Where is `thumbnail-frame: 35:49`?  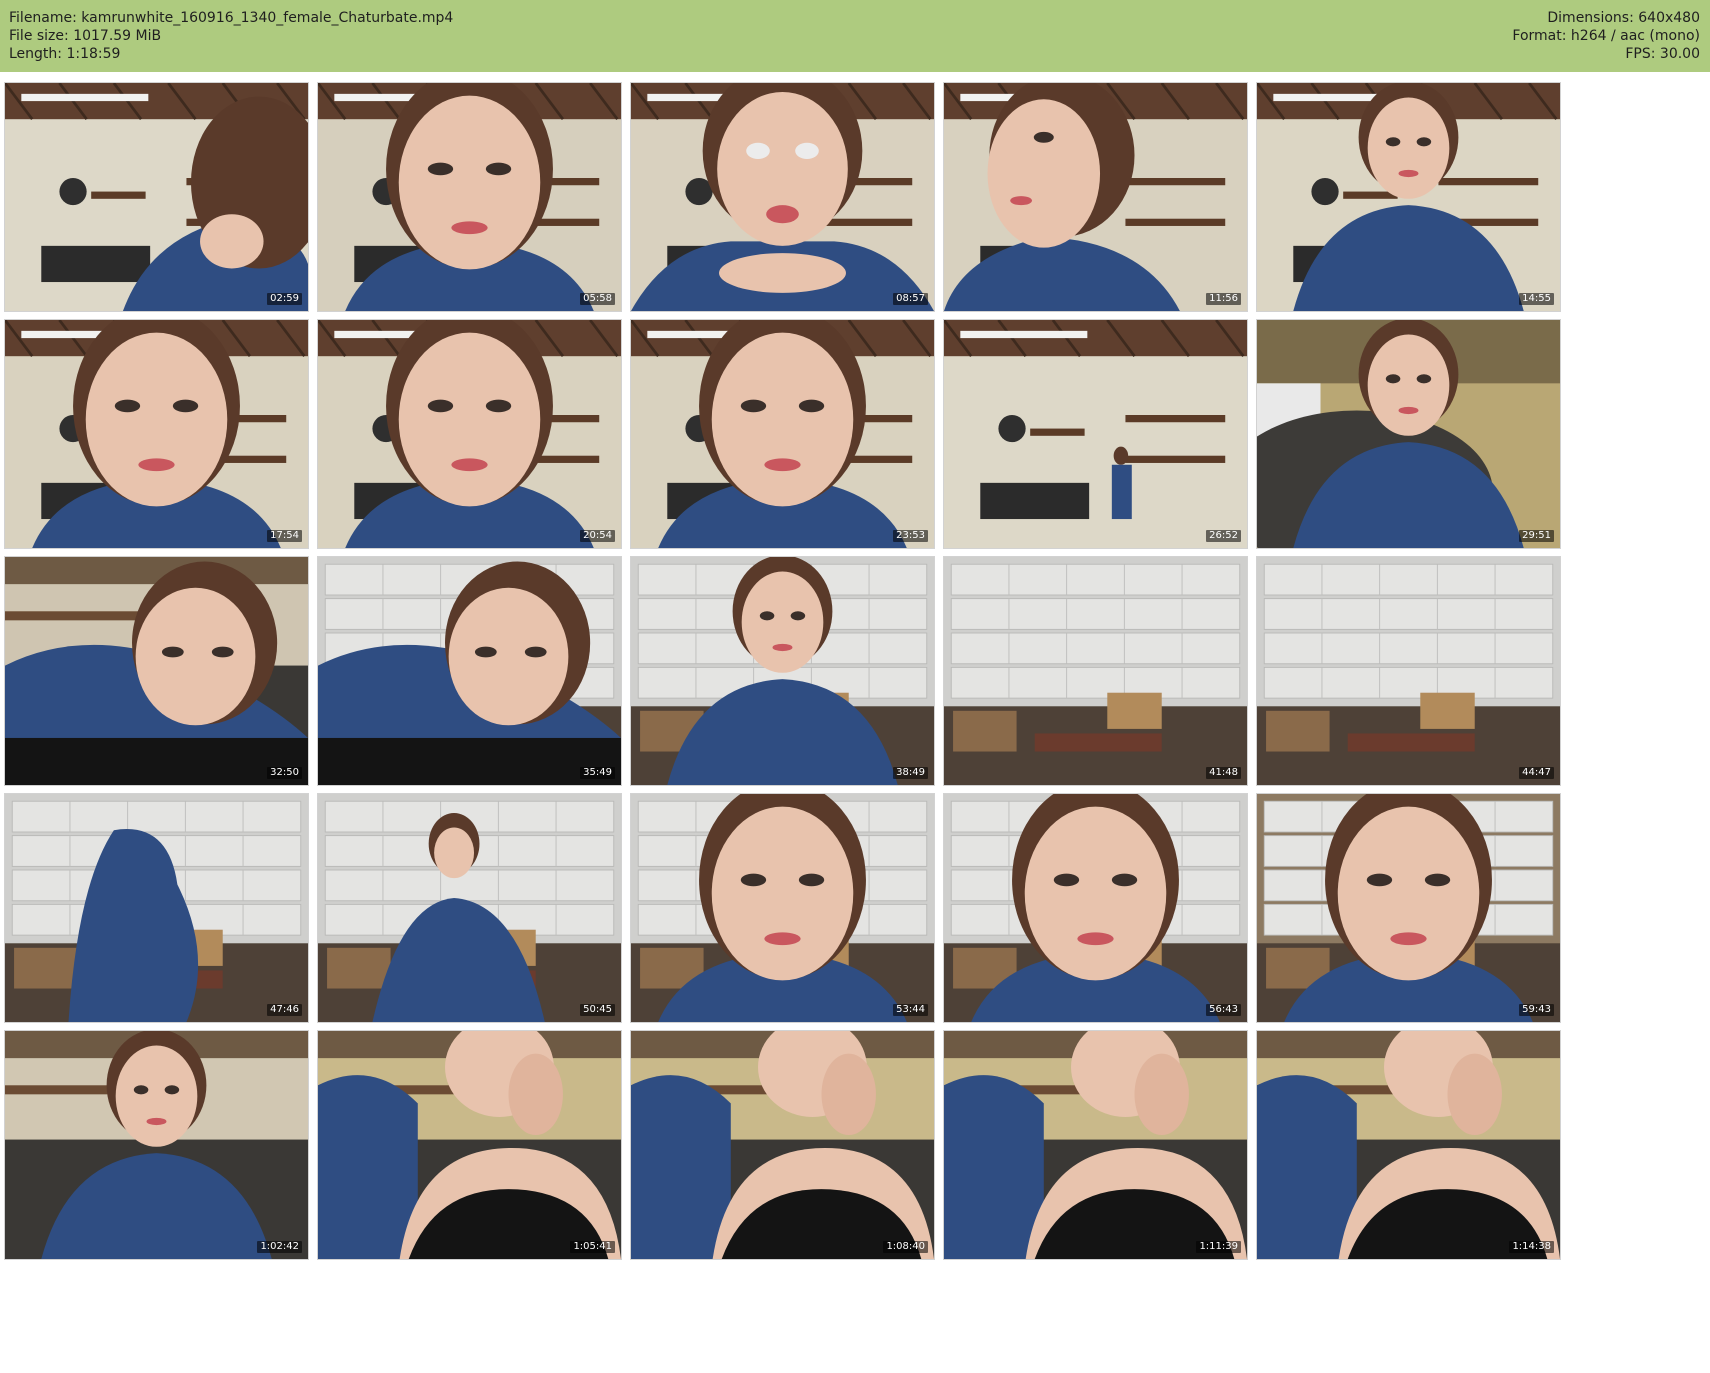 thumbnail-frame: 35:49 is located at coordinates (469, 671).